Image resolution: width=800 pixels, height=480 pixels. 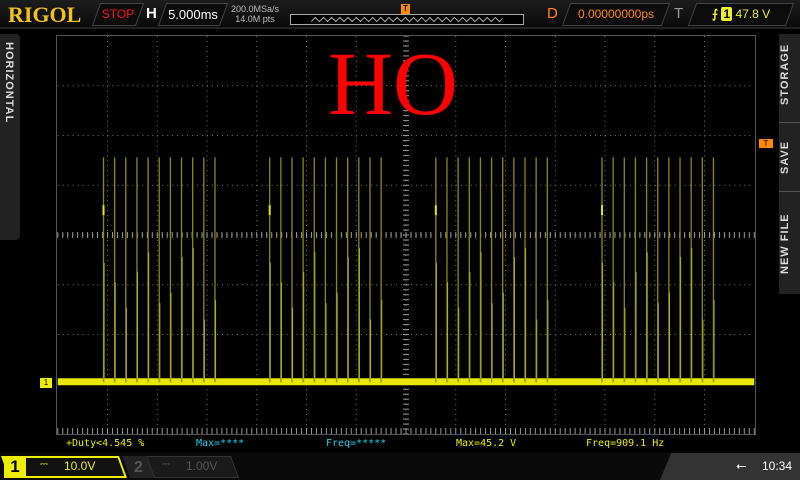 I want to click on measurement-max-ch2: Max=****, so click(x=220, y=443).